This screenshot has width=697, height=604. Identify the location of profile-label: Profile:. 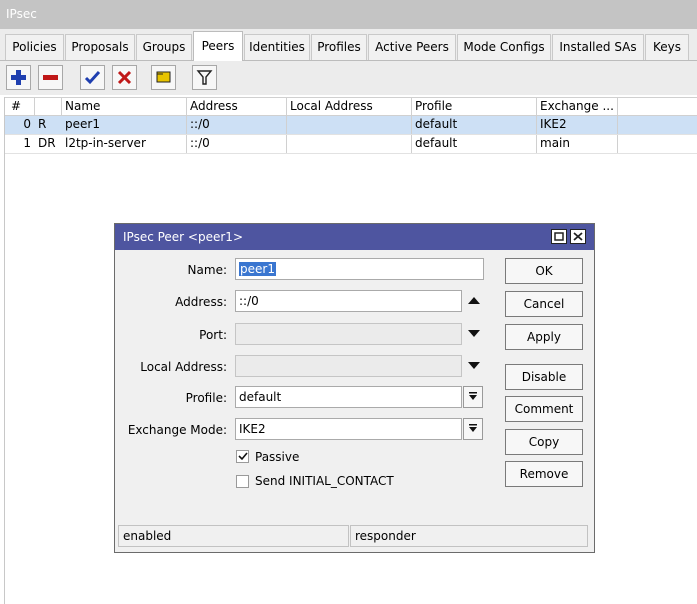
(206, 398).